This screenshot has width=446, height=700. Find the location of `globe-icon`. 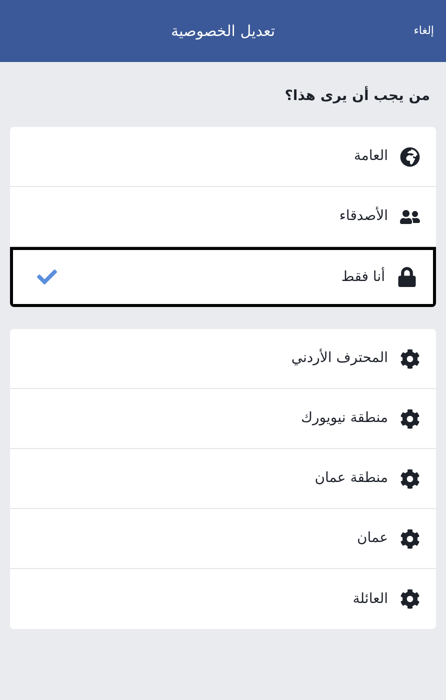

globe-icon is located at coordinates (410, 156).